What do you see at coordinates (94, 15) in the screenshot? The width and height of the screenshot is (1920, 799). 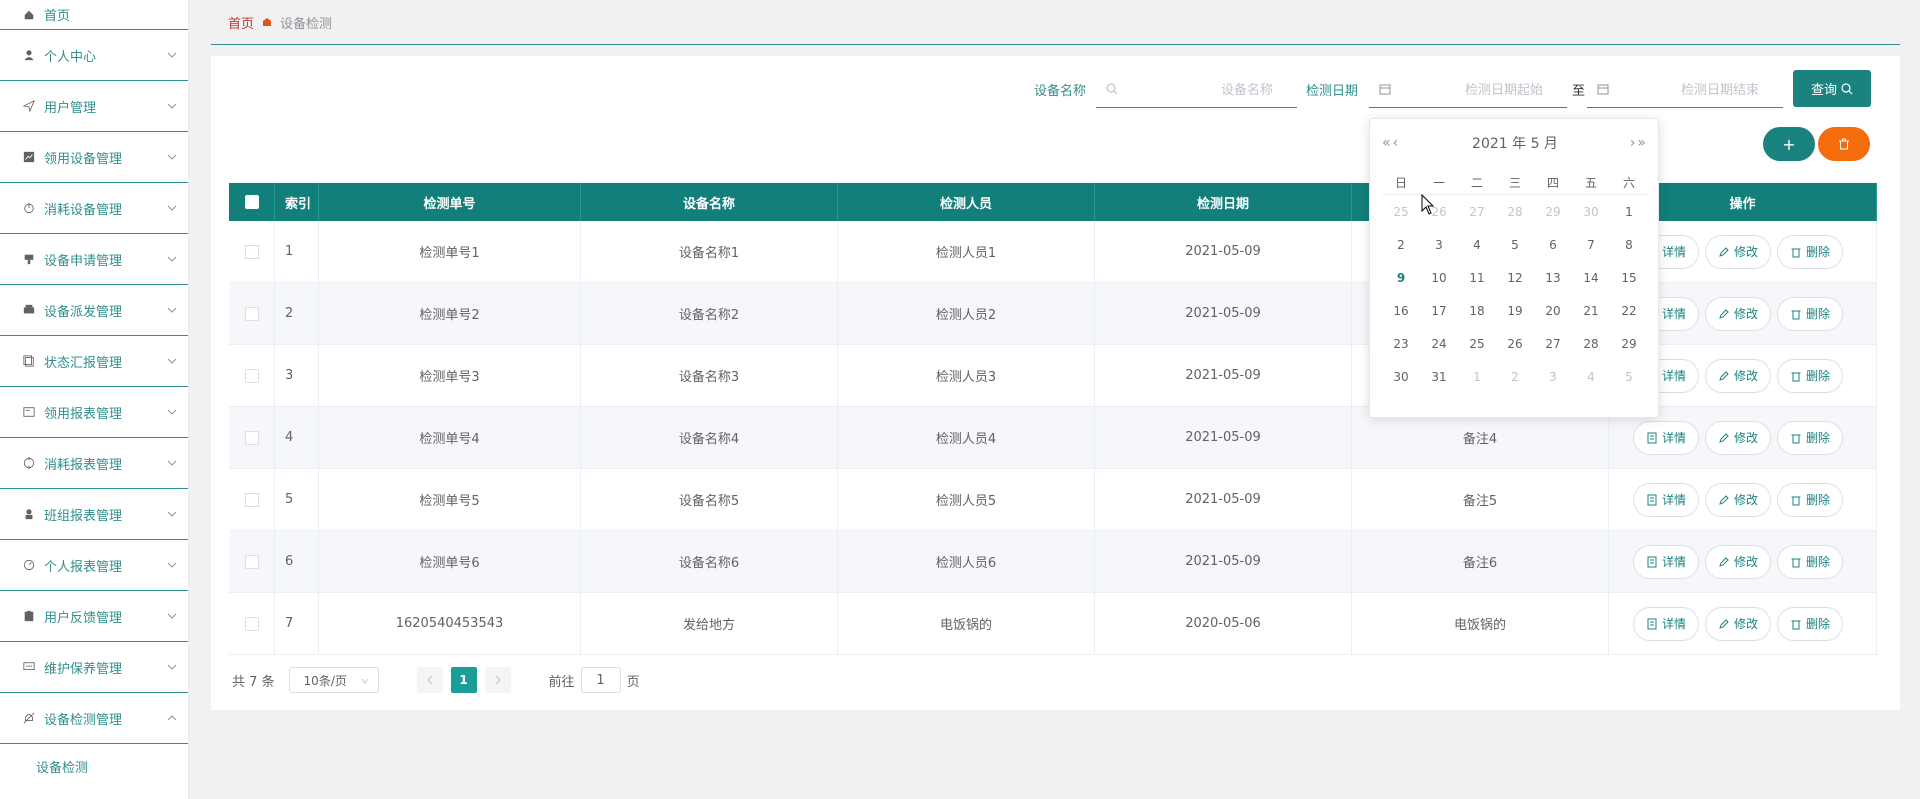 I see `sidebar-item: 首页` at bounding box center [94, 15].